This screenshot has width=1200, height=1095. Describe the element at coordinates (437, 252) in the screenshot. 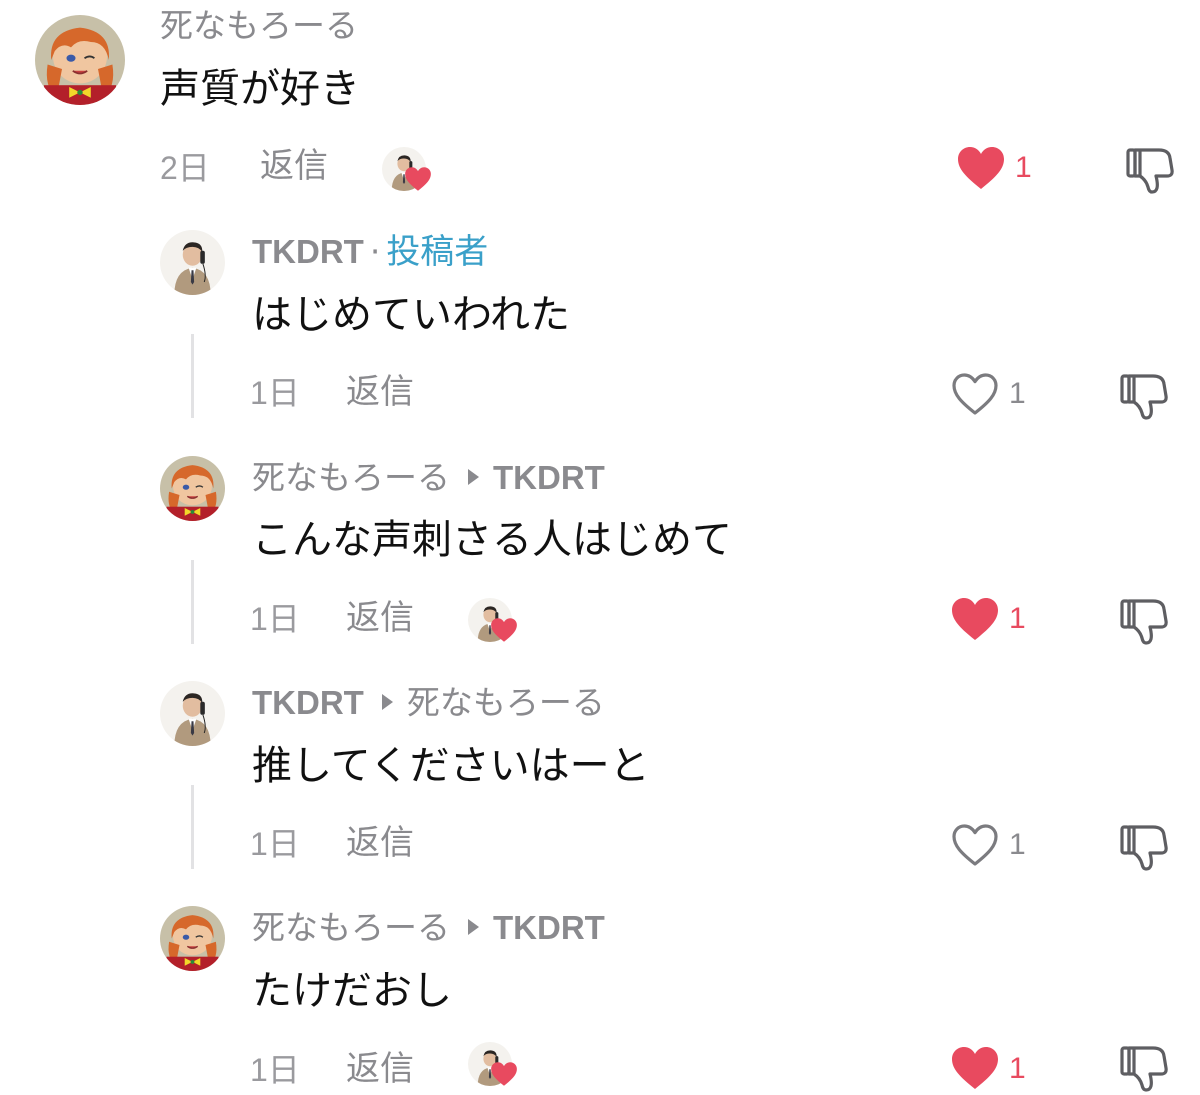

I see `author-tag: 投稿者` at that location.